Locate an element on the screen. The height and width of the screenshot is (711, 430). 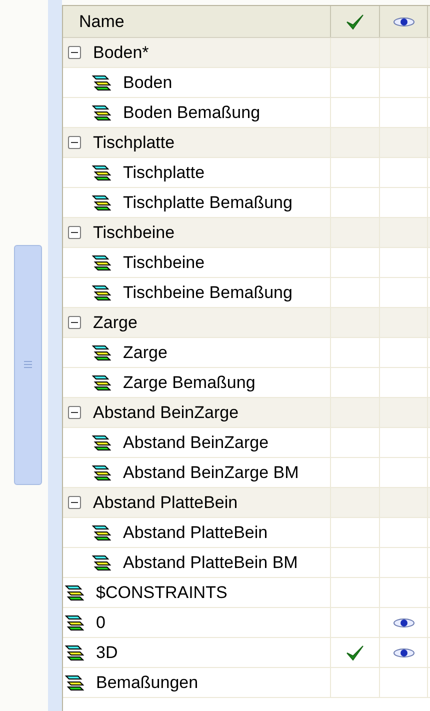
layer-name: $CONSTRAINTS is located at coordinates (161, 593).